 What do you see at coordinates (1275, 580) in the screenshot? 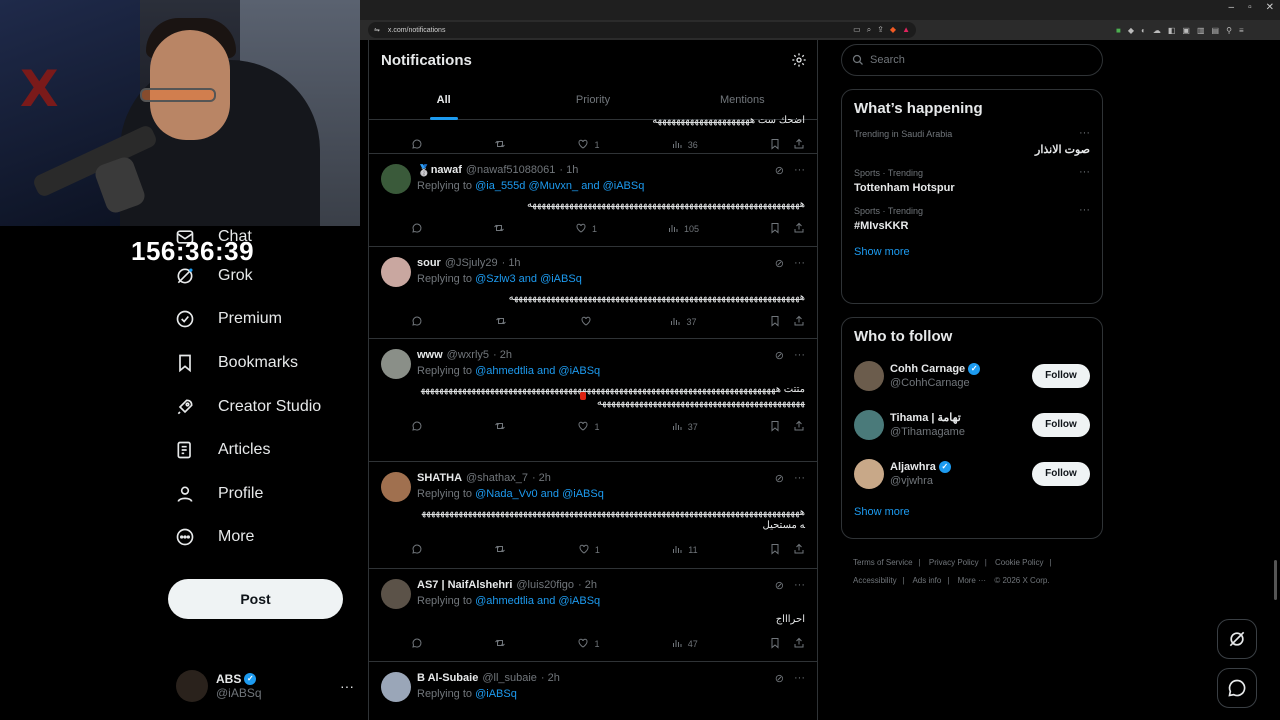
I see `page-scrollbar` at bounding box center [1275, 580].